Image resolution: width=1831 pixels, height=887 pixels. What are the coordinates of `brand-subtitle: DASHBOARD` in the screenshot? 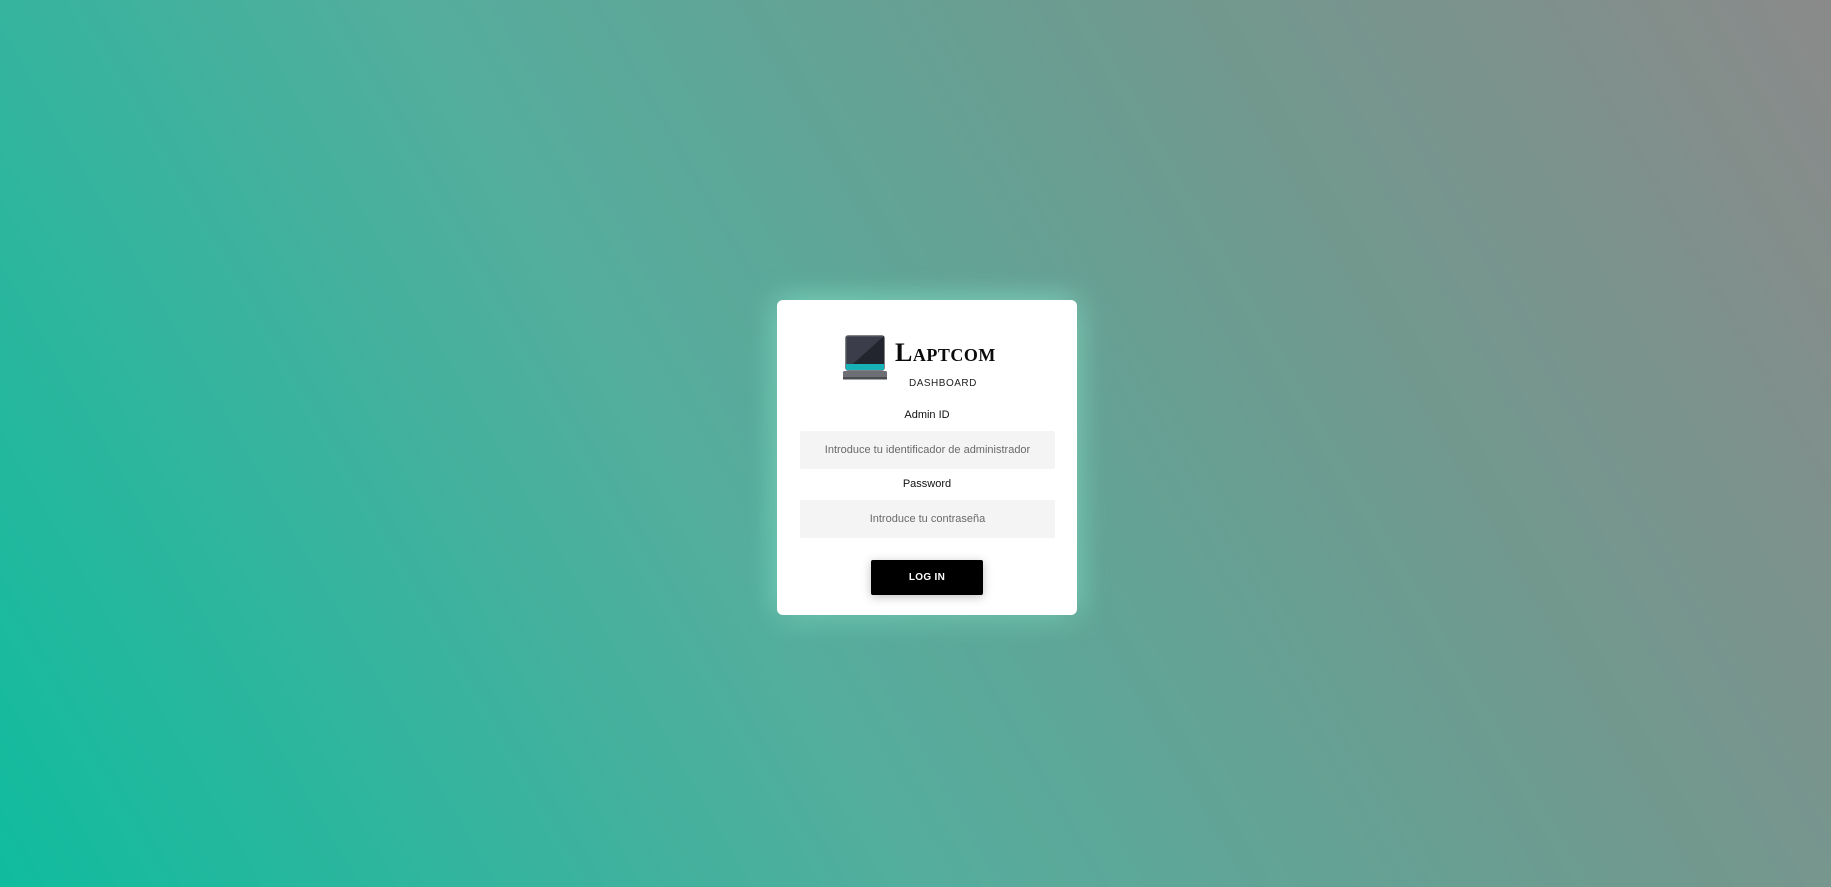 It's located at (943, 383).